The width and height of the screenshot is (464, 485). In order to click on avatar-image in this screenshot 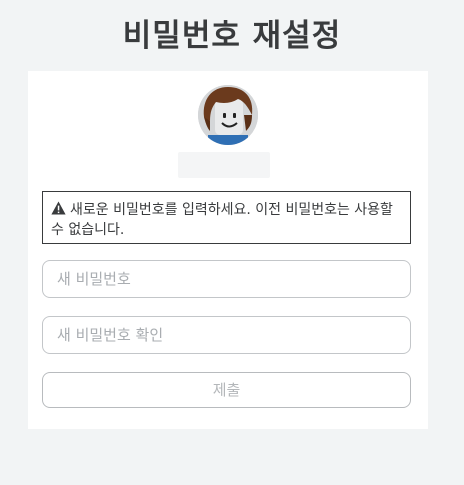, I will do `click(228, 115)`.